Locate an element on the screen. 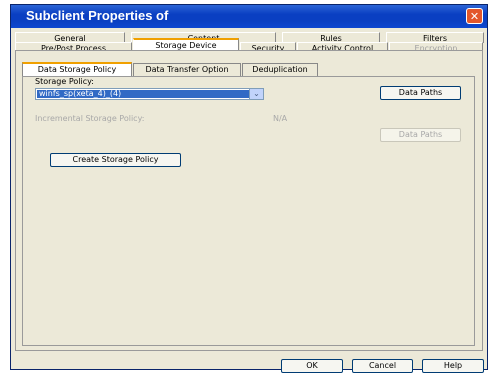 The width and height of the screenshot is (491, 373). dialog-title: Subclient Properties of is located at coordinates (97, 15).